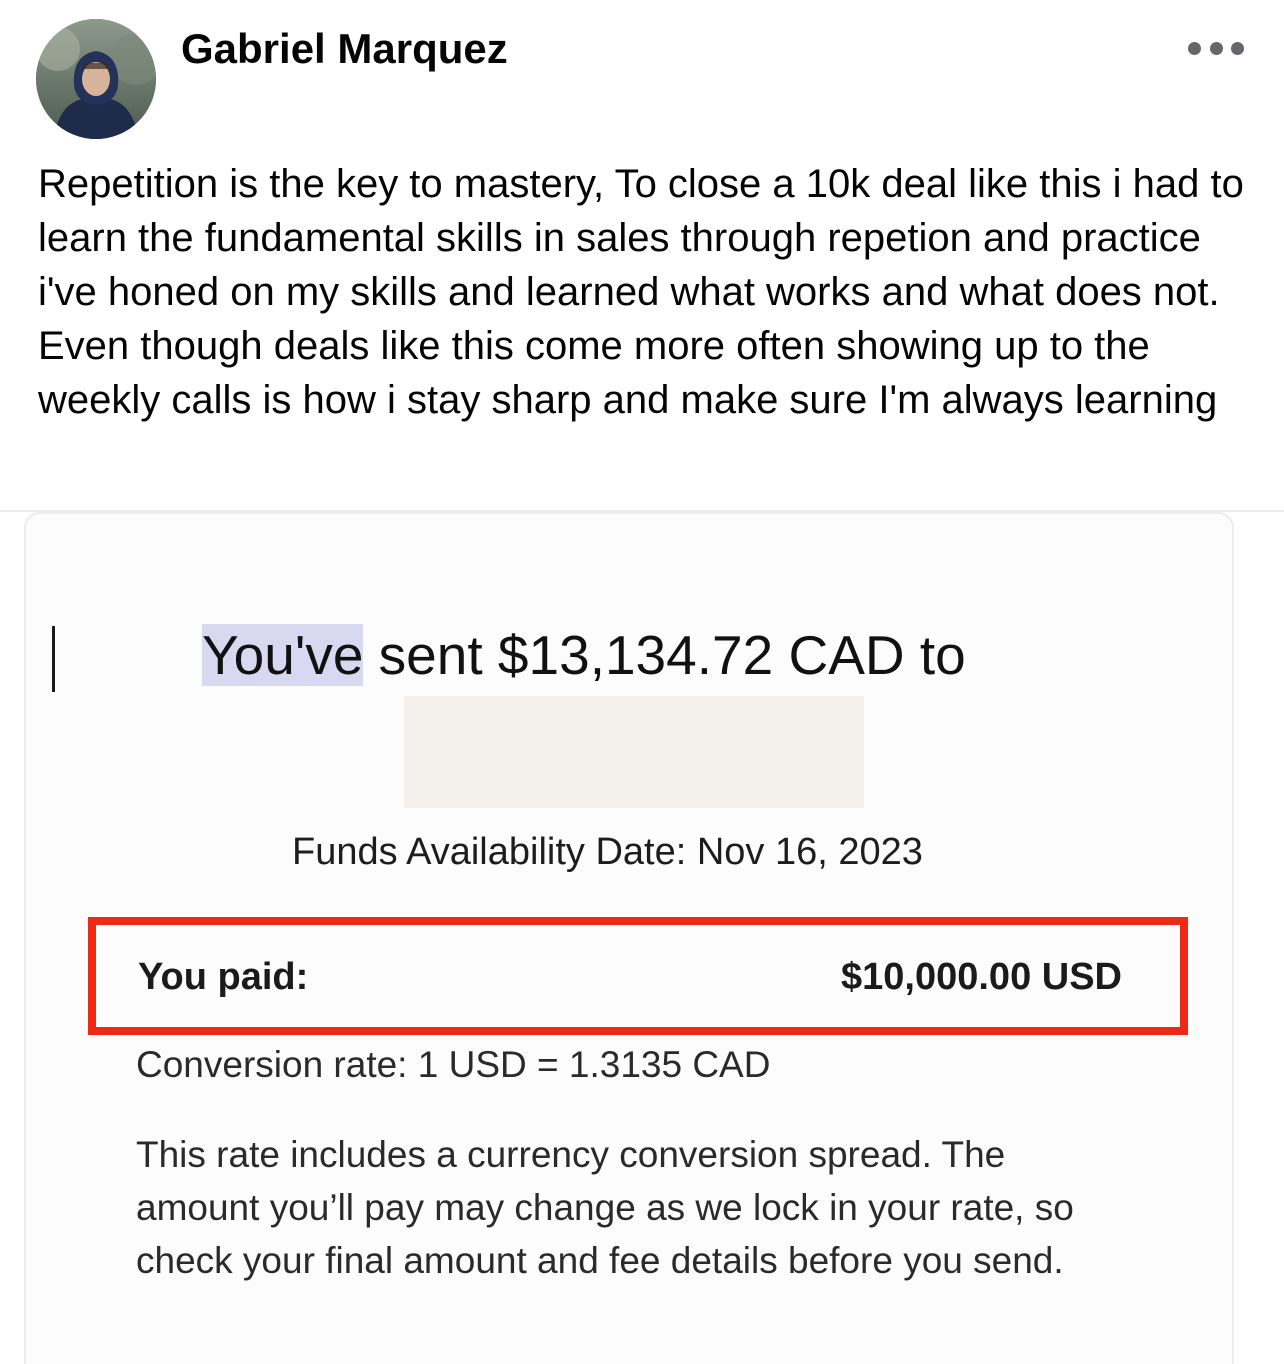 This screenshot has height=1364, width=1284. I want to click on sent-amount-text: sent $13,134.72 CAD to, so click(664, 655).